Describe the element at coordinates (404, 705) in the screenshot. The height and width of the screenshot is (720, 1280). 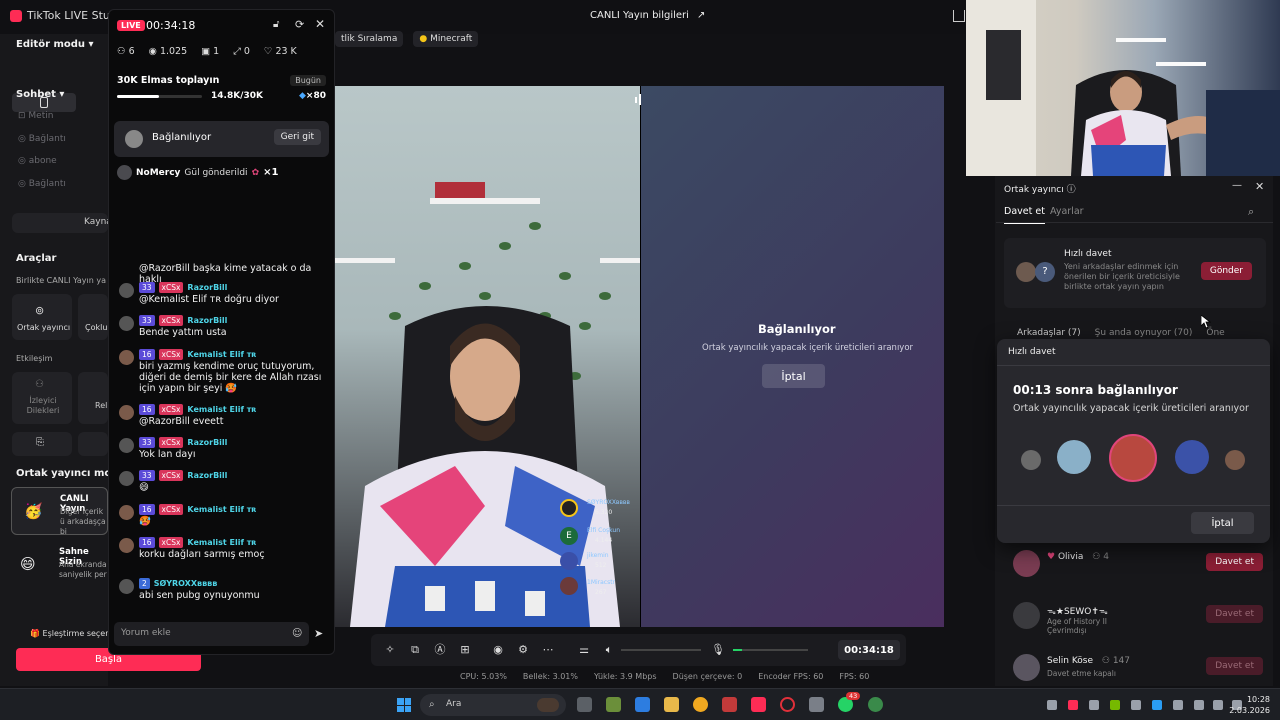
I see `windows-start-icon` at that location.